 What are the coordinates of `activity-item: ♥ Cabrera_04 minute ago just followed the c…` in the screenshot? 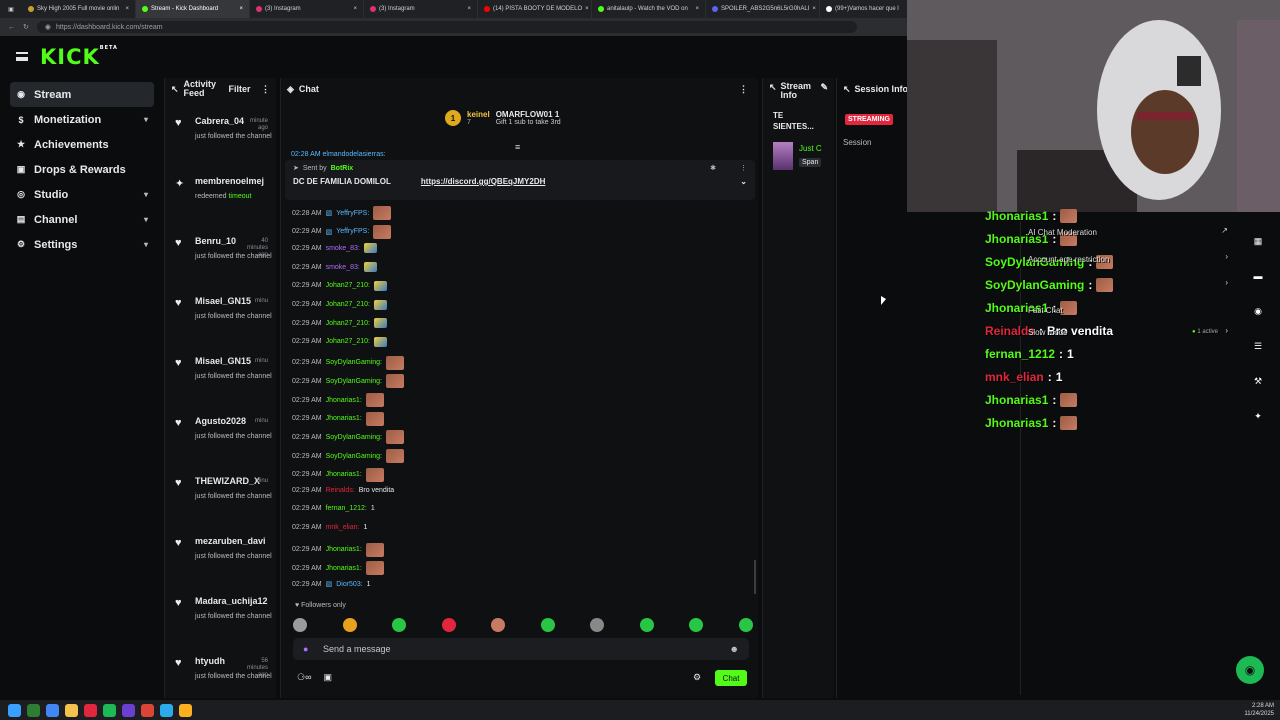 It's located at (220, 144).